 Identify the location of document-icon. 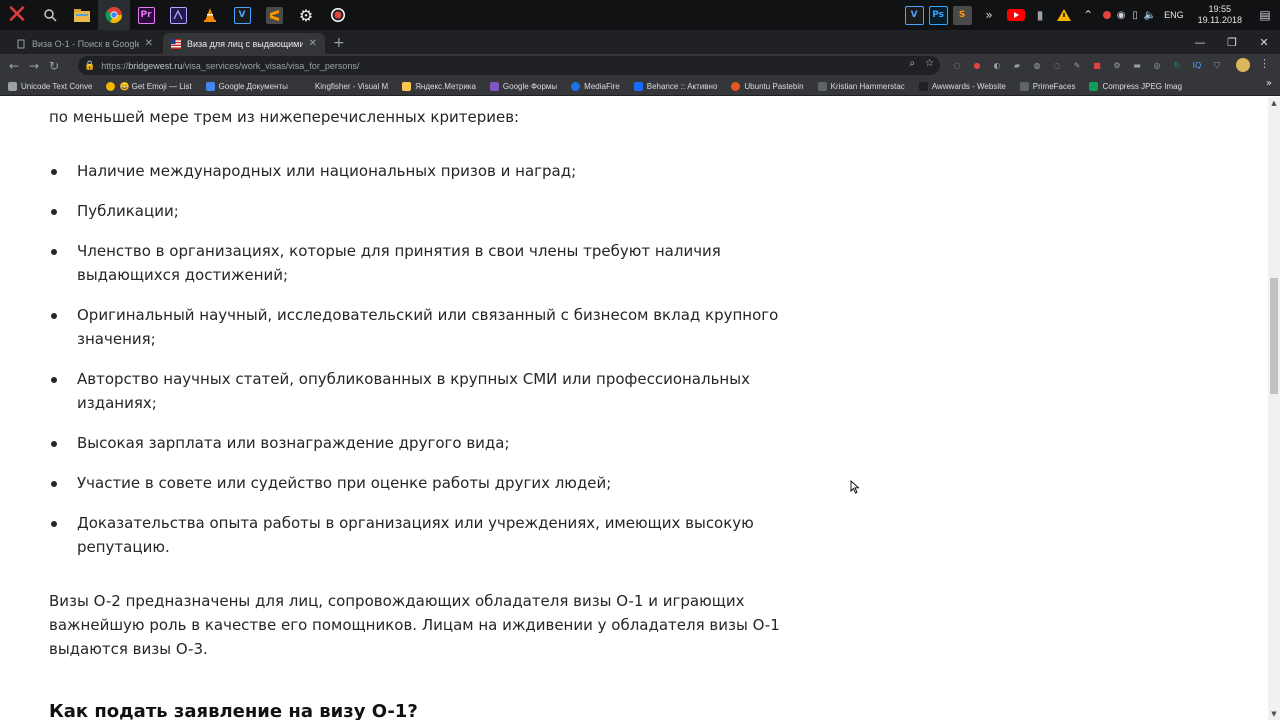
(21, 43).